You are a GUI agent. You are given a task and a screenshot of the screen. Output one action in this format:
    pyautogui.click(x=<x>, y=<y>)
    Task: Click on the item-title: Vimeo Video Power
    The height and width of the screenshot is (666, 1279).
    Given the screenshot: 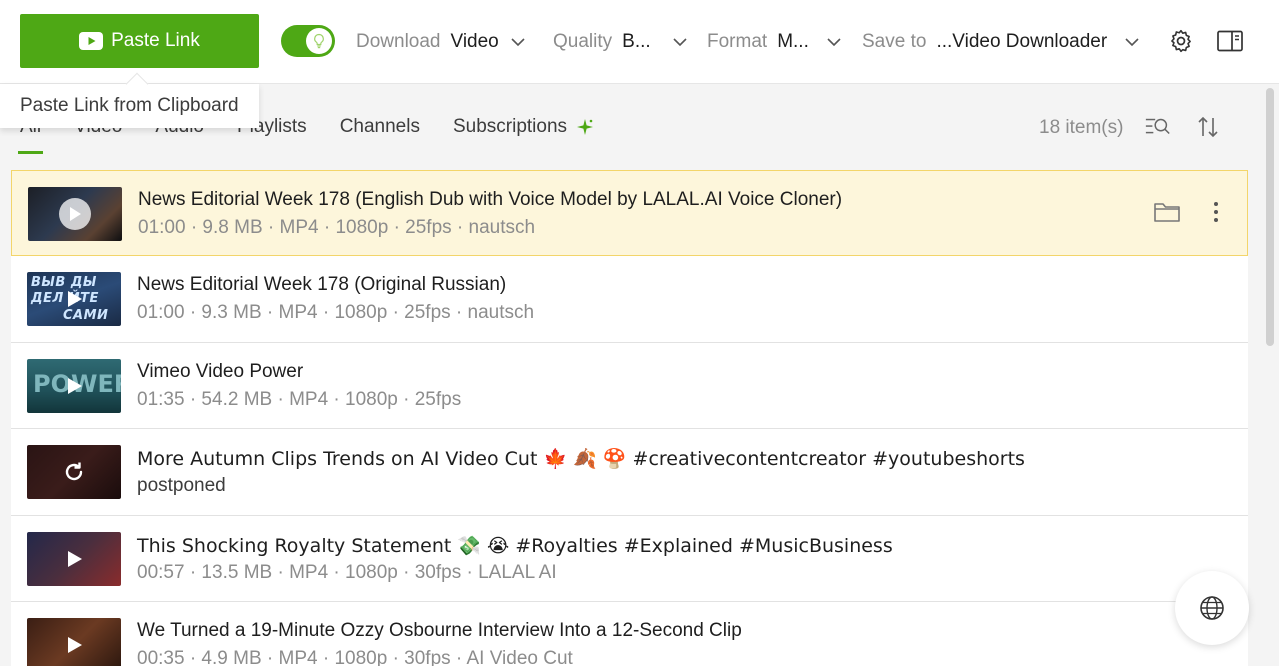 What is the action you would take?
    pyautogui.click(x=220, y=371)
    